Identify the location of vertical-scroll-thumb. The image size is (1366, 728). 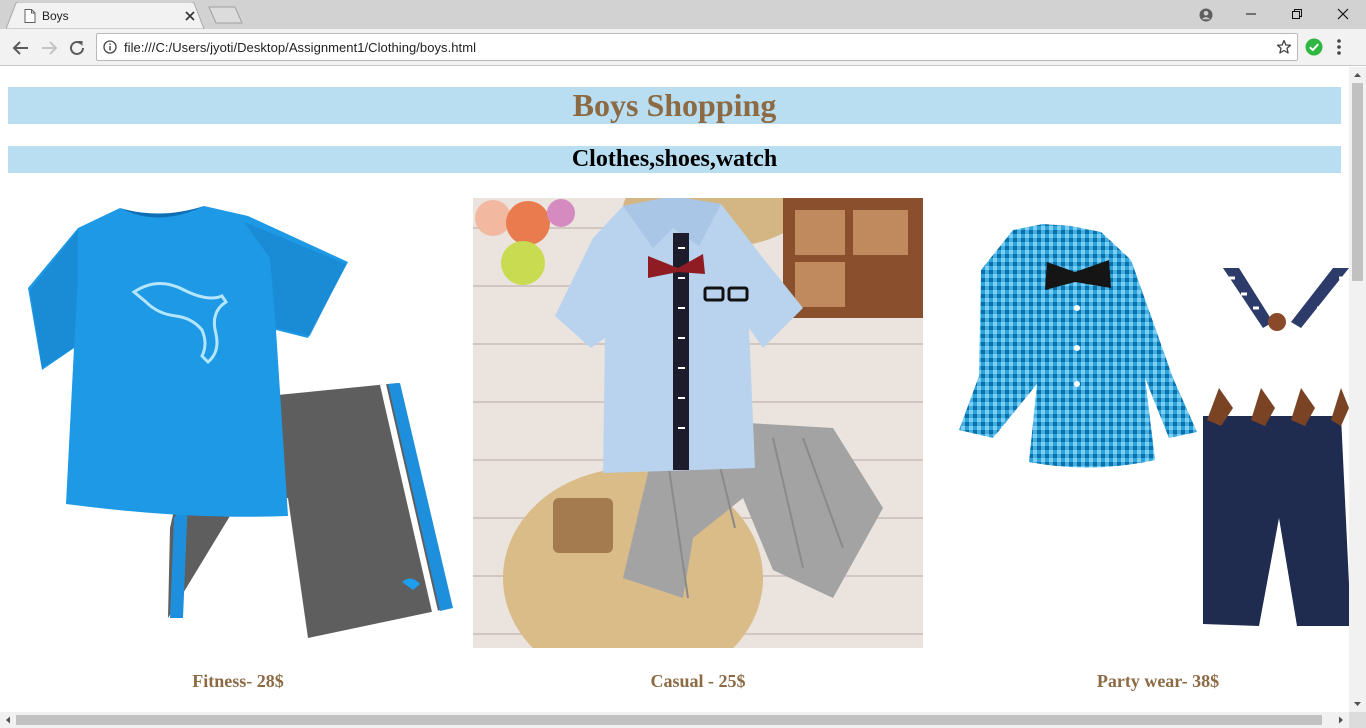
(1357, 182).